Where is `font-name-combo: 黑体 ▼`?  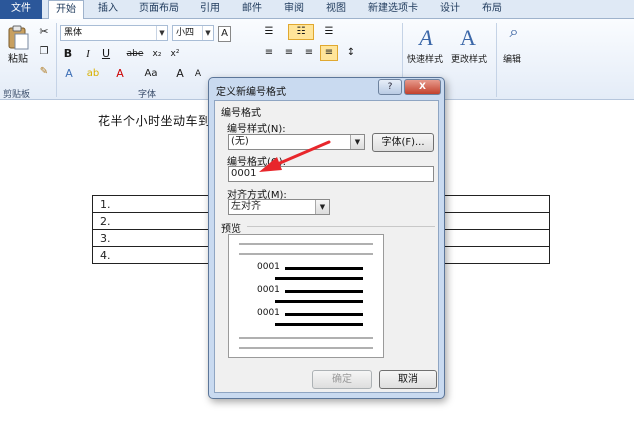 font-name-combo: 黑体 ▼ is located at coordinates (114, 33).